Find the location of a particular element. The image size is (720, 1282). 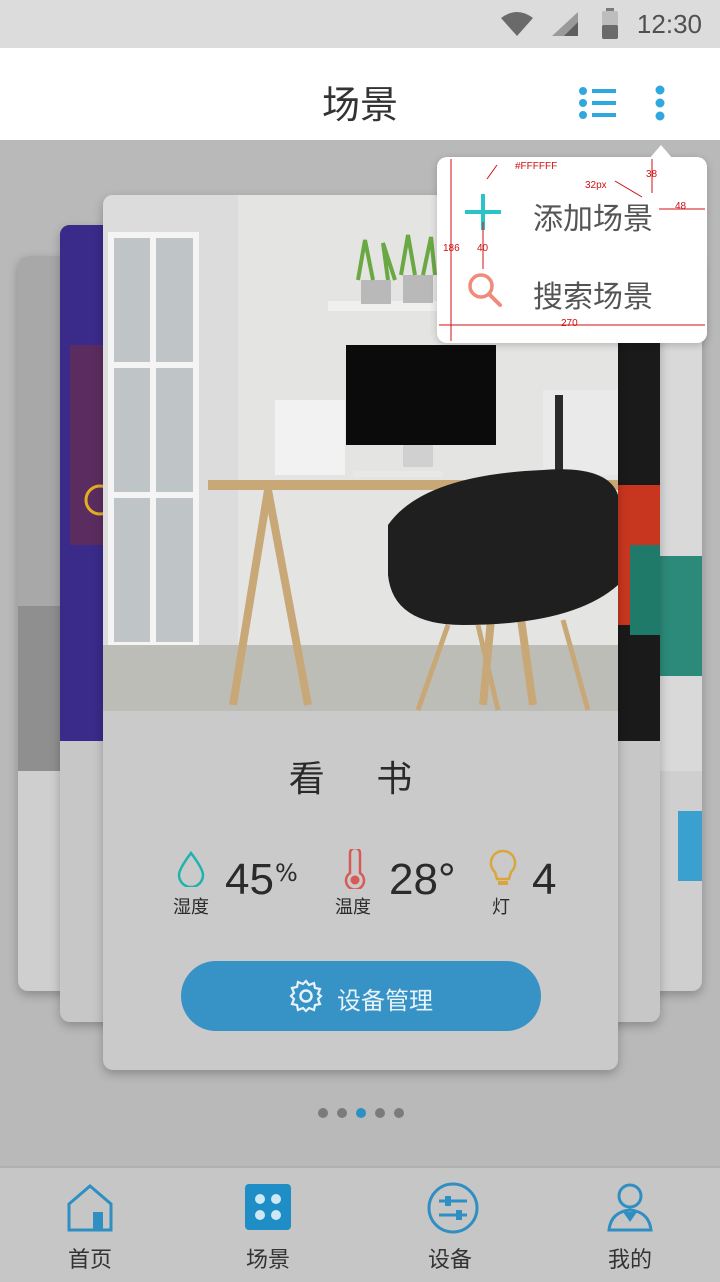

bulb-icon is located at coordinates (503, 867).